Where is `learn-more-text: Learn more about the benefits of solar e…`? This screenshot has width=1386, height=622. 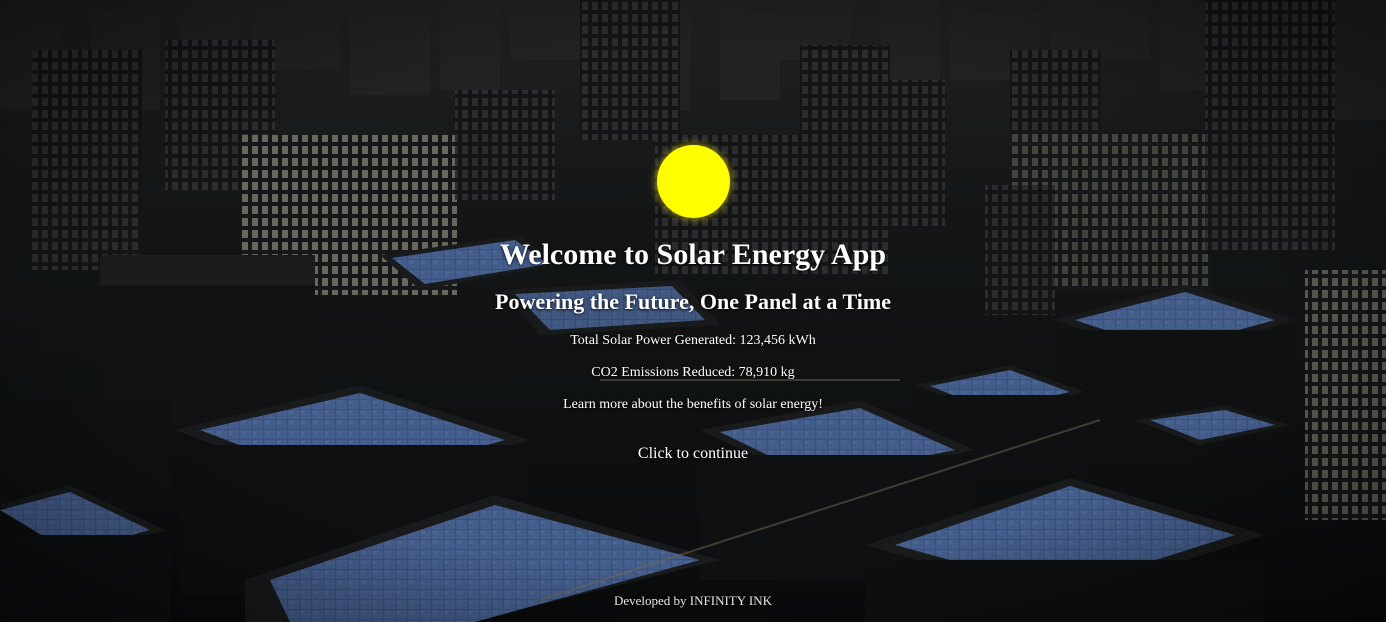
learn-more-text: Learn more about the benefits of solar e… is located at coordinates (693, 404).